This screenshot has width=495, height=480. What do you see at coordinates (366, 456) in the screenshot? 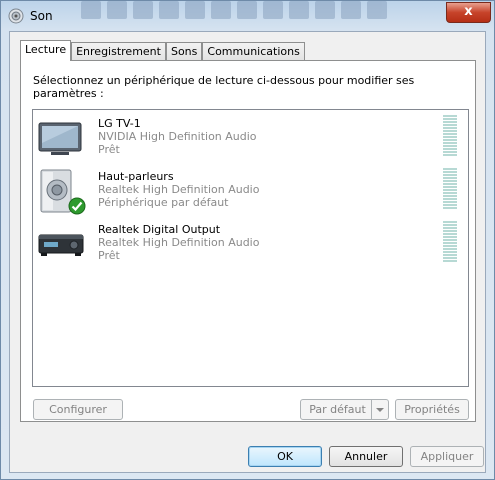
I see `cancel-button: Annuler` at bounding box center [366, 456].